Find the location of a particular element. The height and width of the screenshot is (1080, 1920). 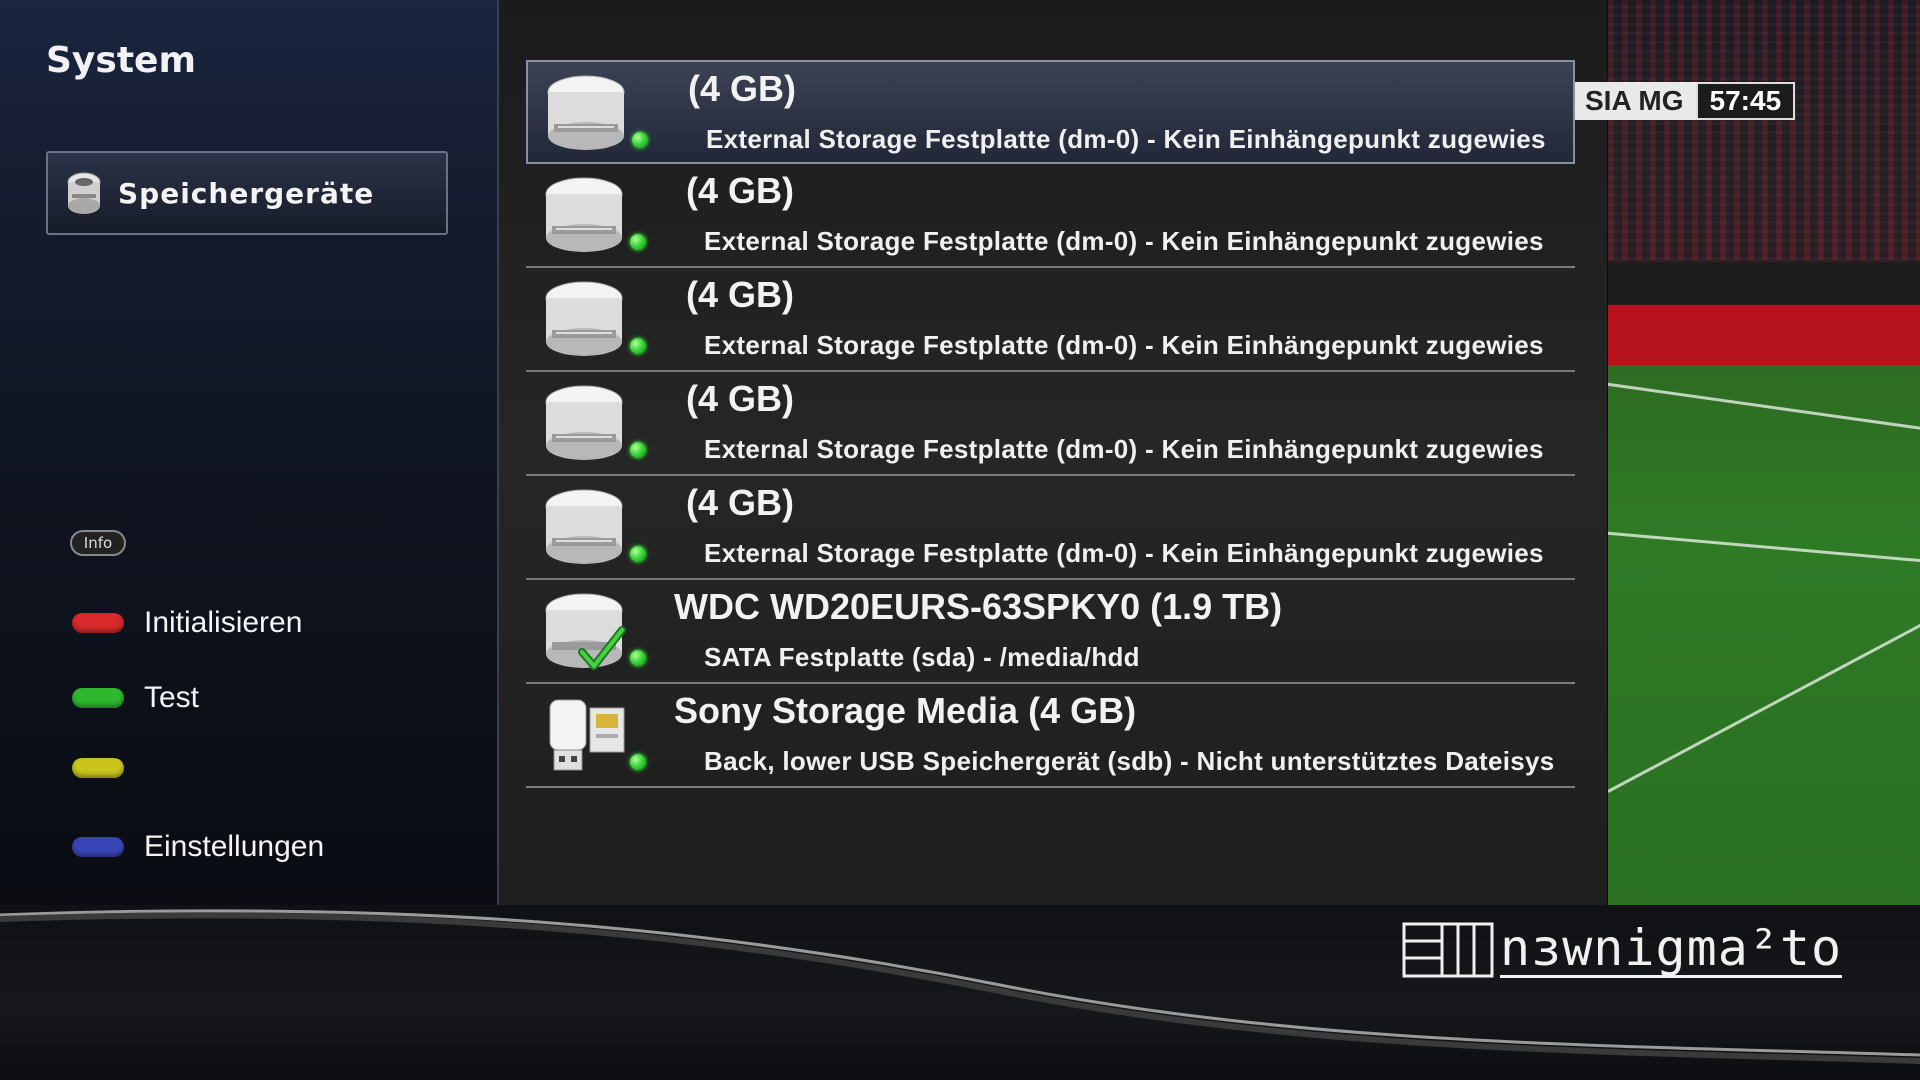

tv-preview is located at coordinates (1764, 452).